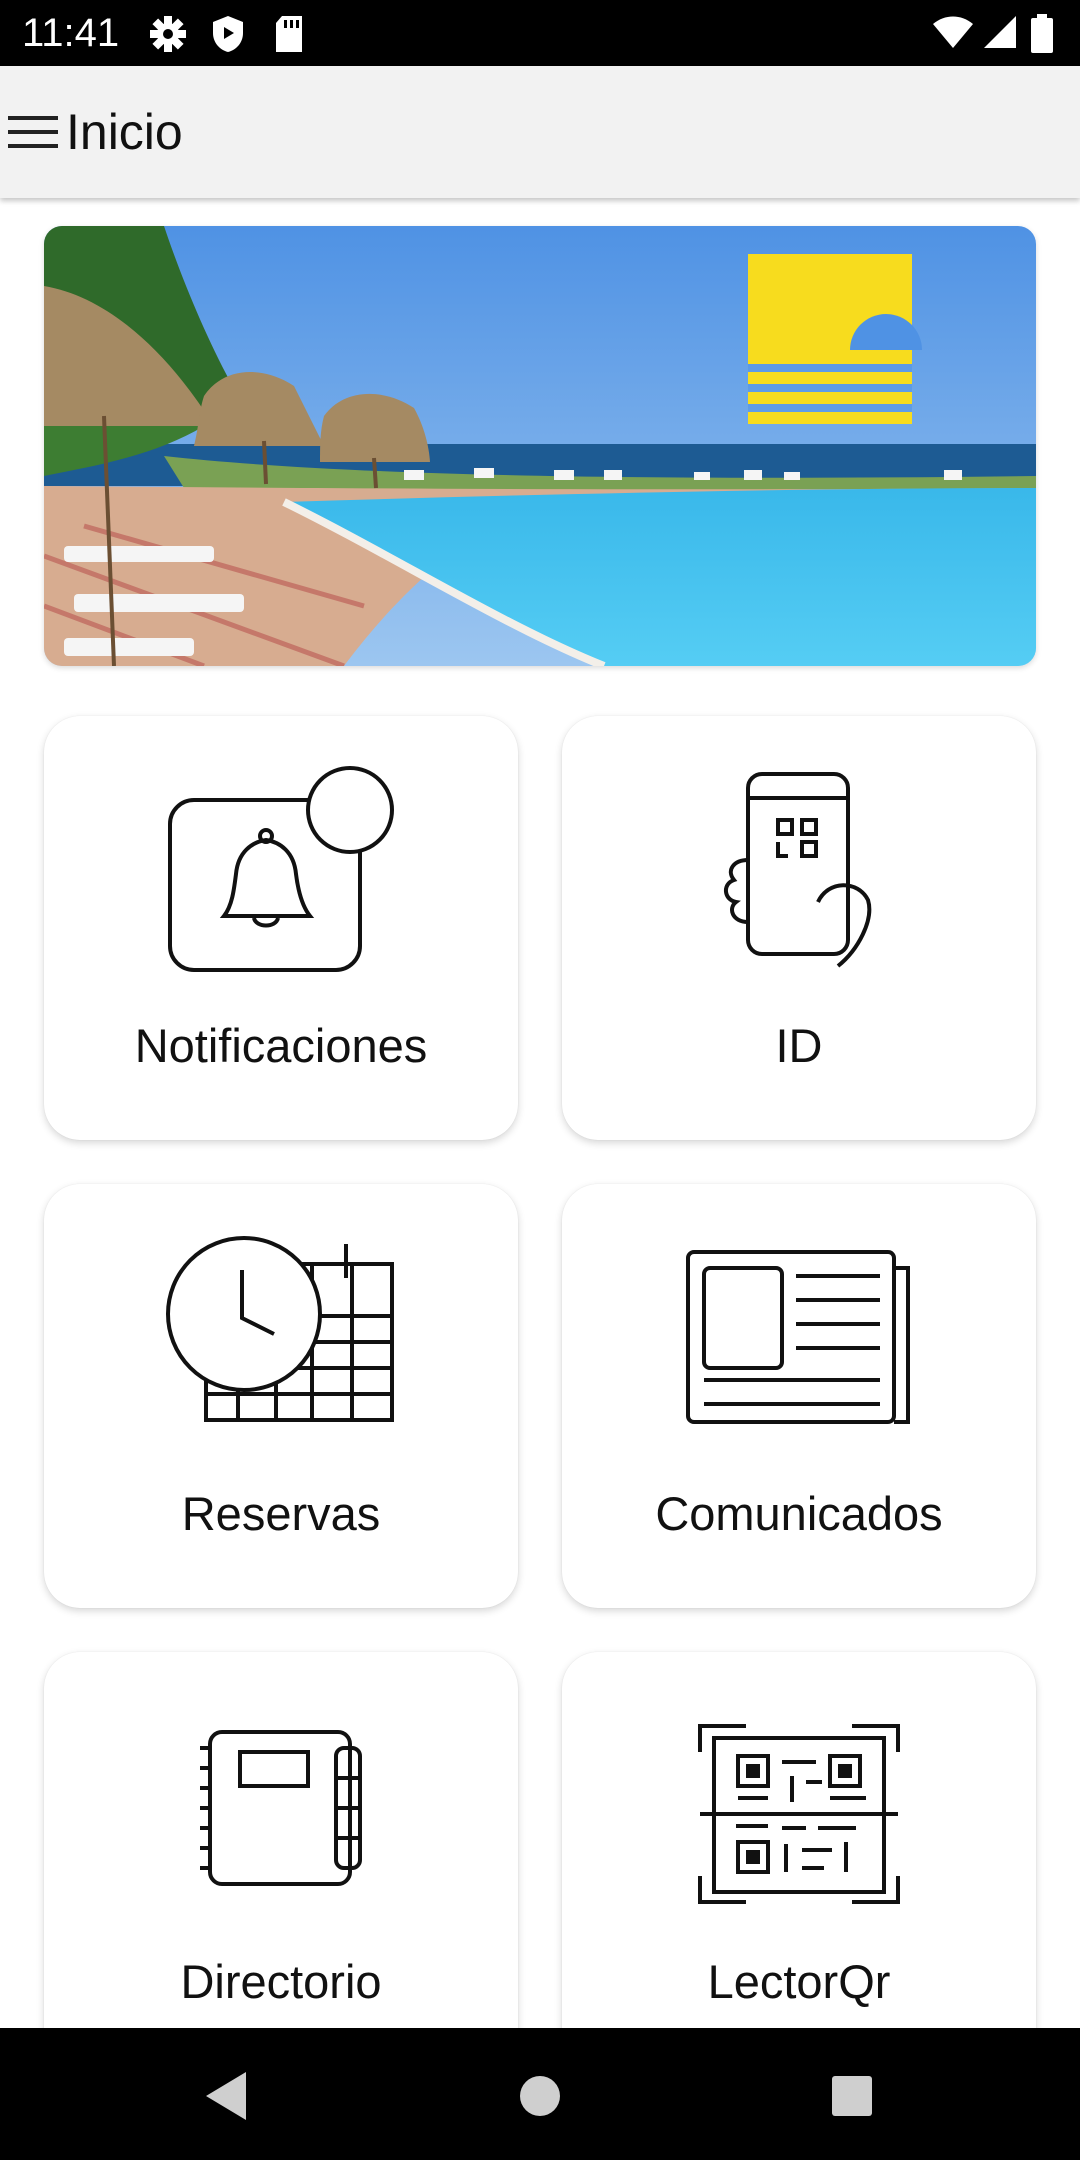 This screenshot has height=2160, width=1080. Describe the element at coordinates (33, 132) in the screenshot. I see `hamburger-menu-icon` at that location.